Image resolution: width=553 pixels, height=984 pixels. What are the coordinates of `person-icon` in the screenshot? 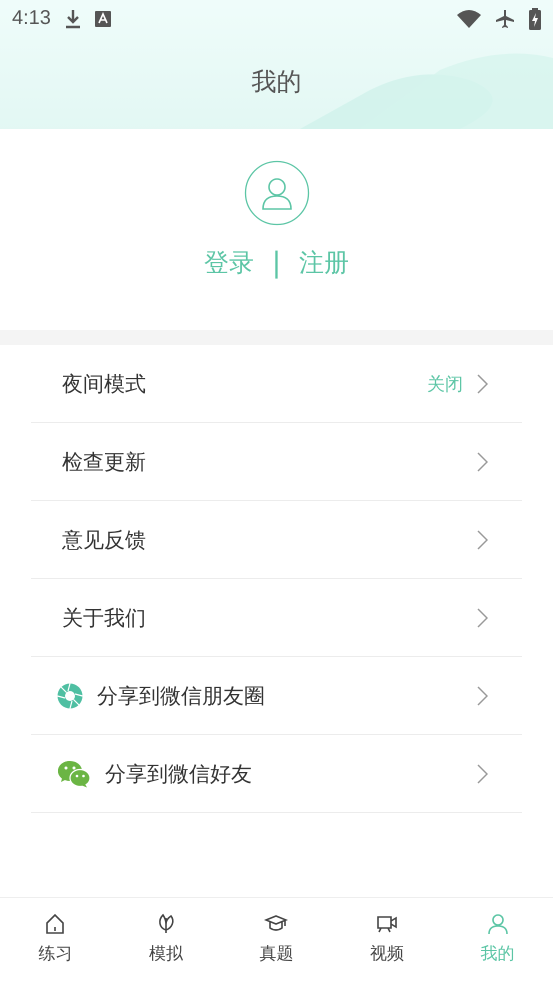 It's located at (498, 924).